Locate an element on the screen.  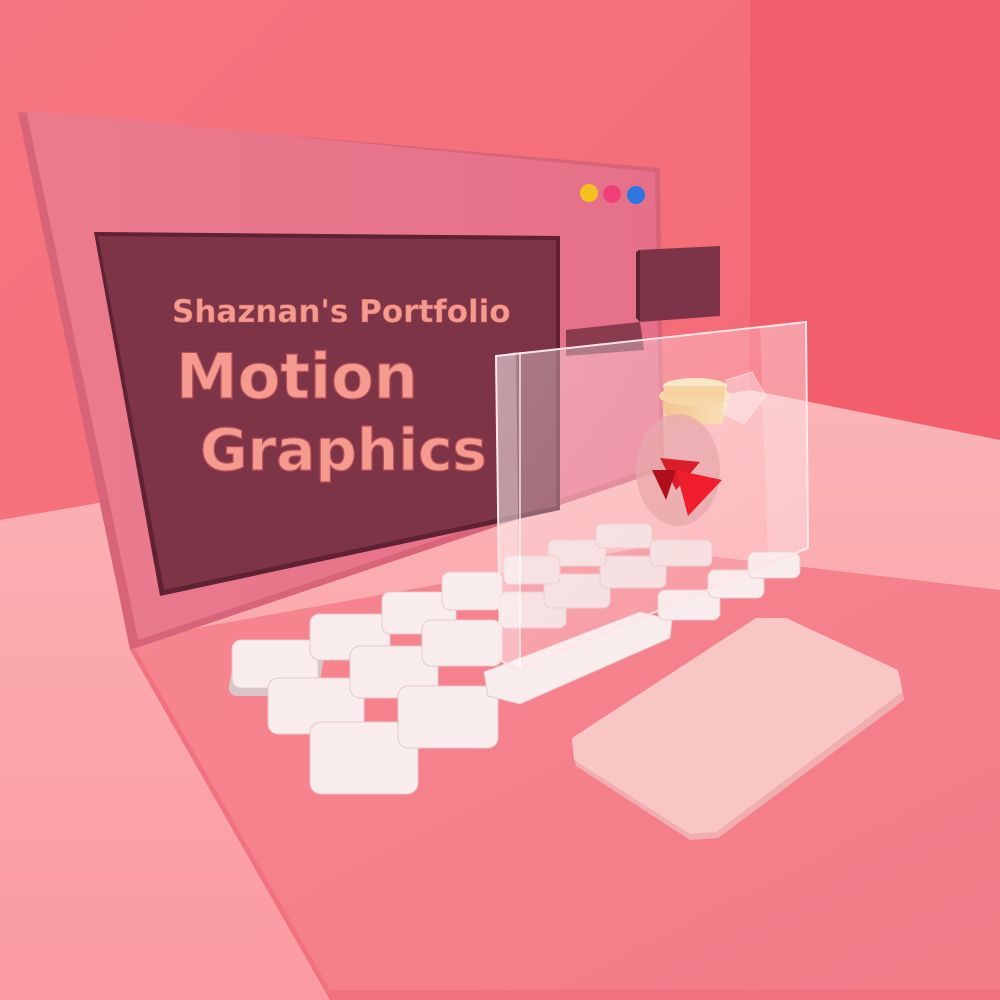
window-control-blue-icon is located at coordinates (636, 195).